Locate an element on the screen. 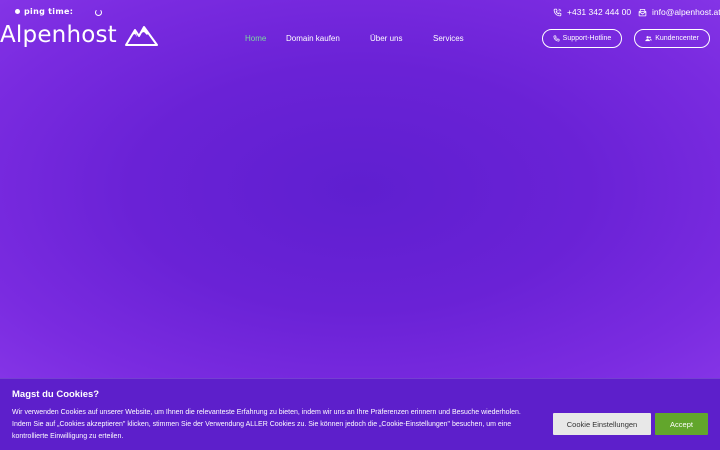 The height and width of the screenshot is (450, 720). ping-dot-icon is located at coordinates (17, 11).